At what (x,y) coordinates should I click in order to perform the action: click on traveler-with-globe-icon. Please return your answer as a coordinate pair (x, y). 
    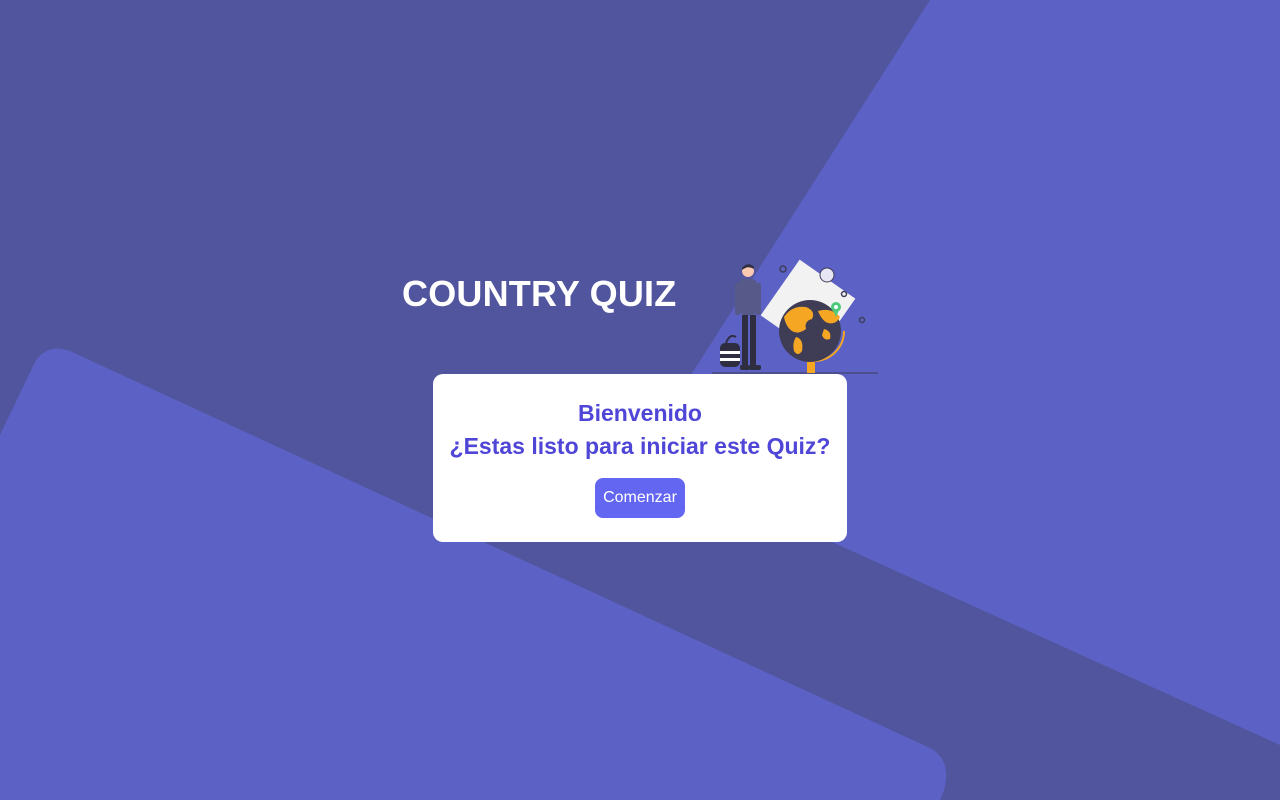
    Looking at the image, I should click on (795, 316).